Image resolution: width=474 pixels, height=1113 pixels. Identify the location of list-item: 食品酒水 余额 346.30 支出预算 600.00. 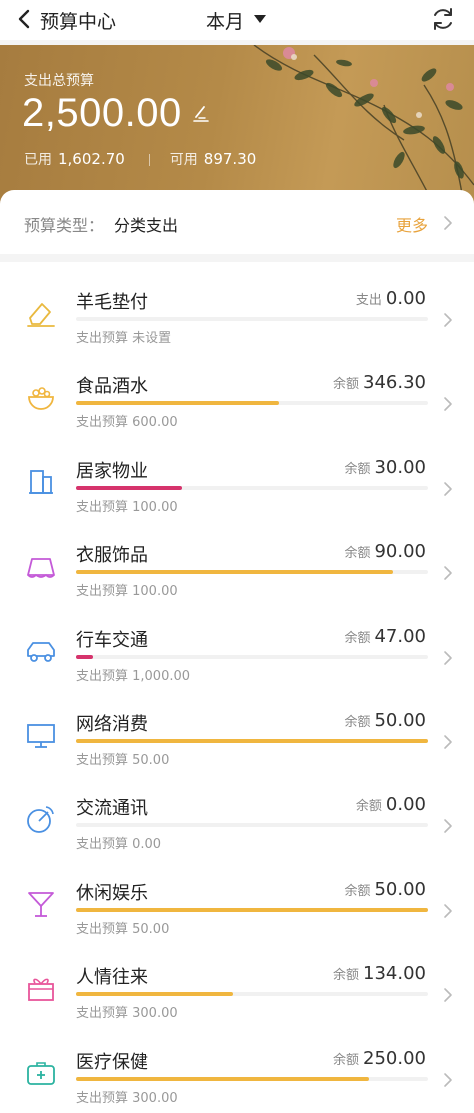
(237, 388).